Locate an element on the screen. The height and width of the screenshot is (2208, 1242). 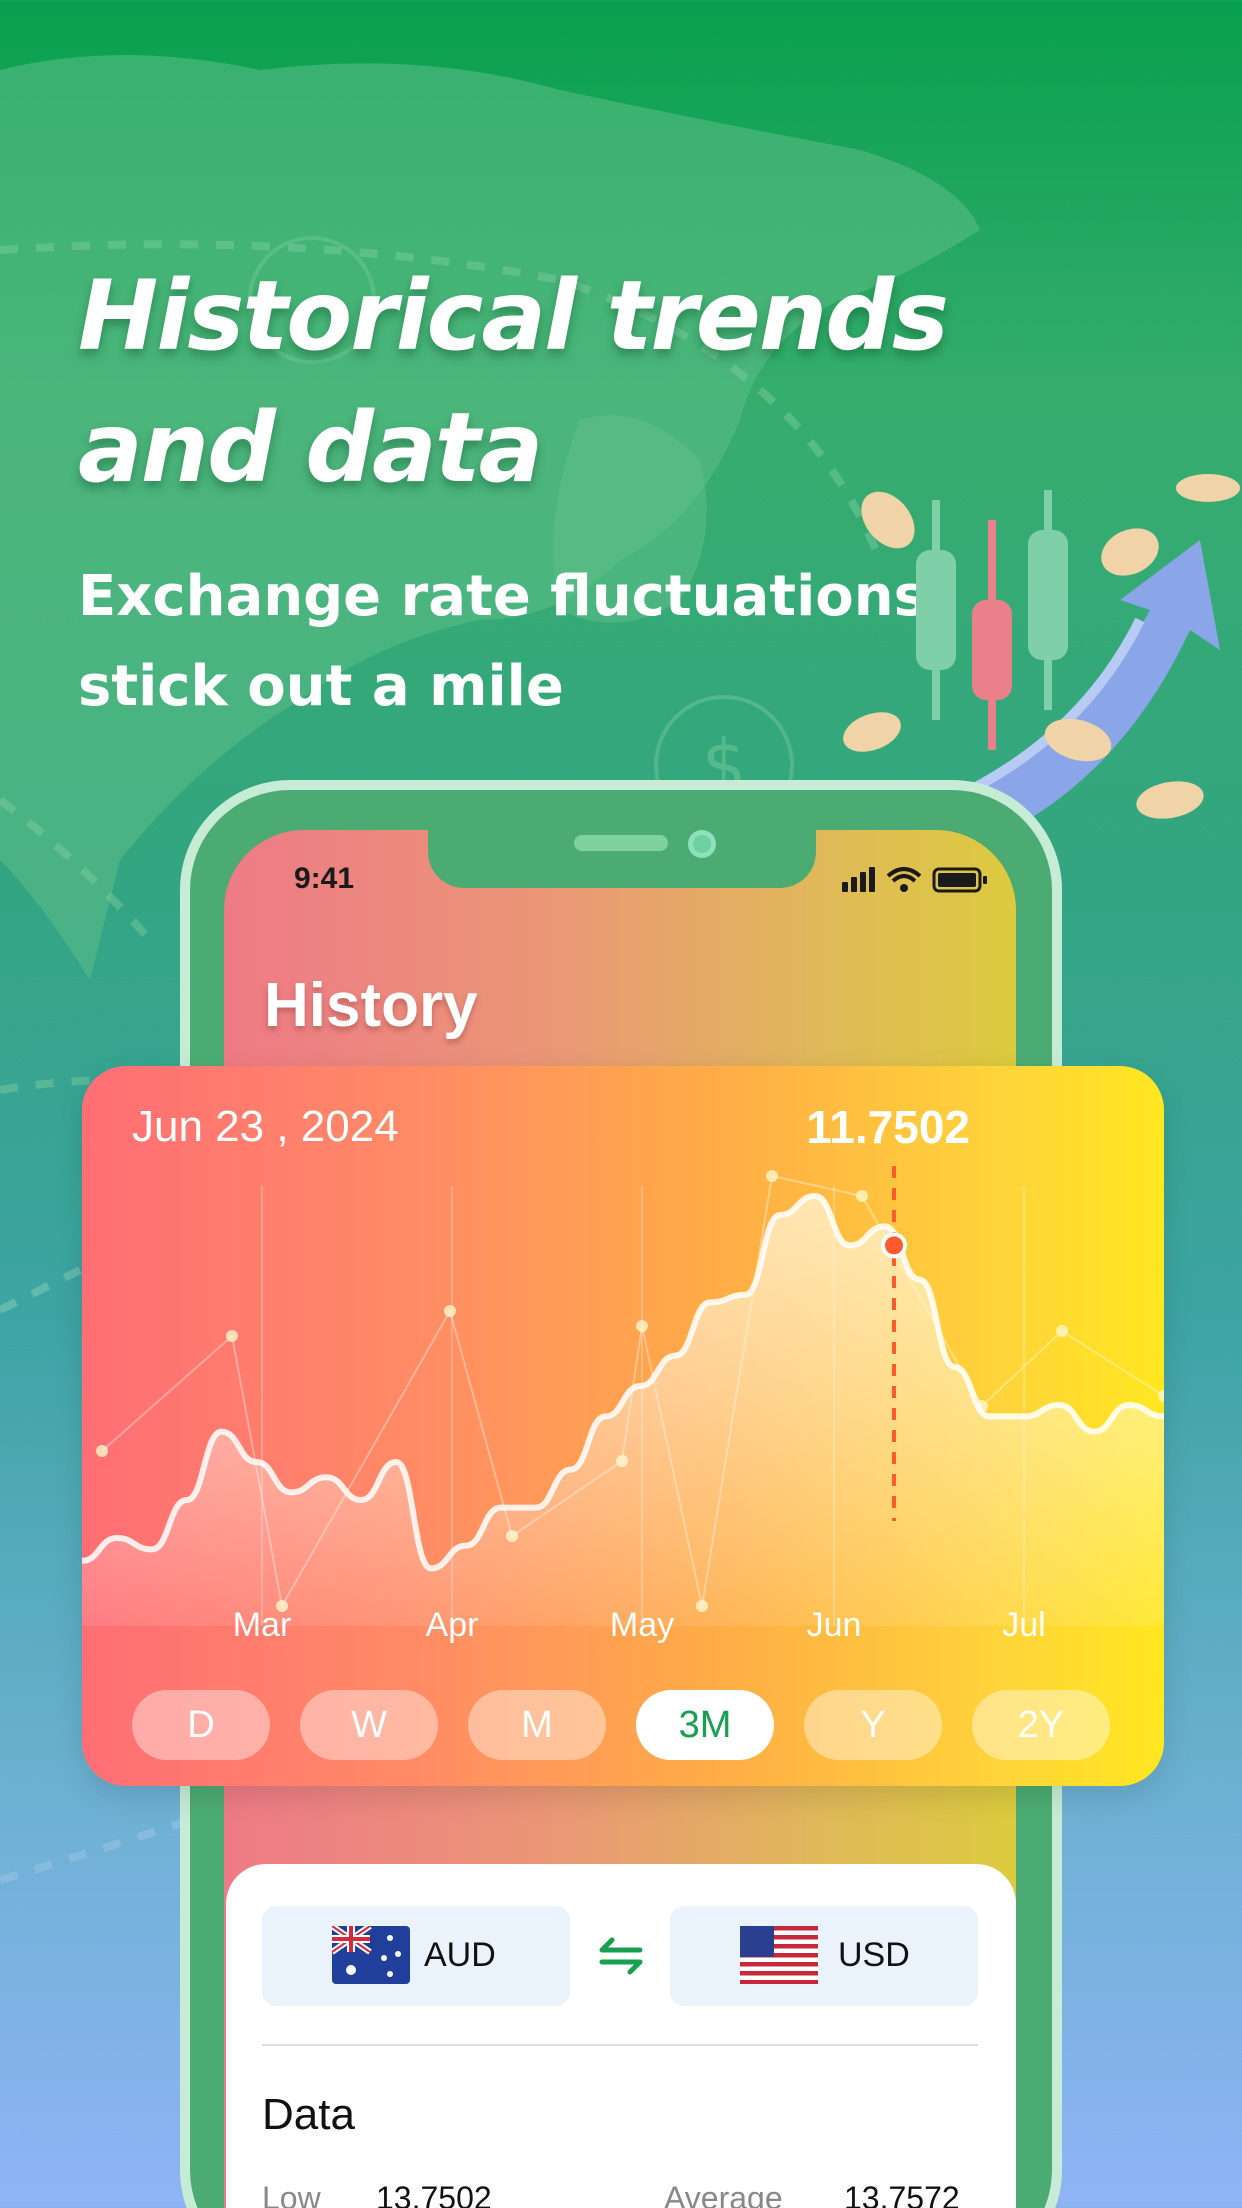
signal-icon is located at coordinates (858, 879).